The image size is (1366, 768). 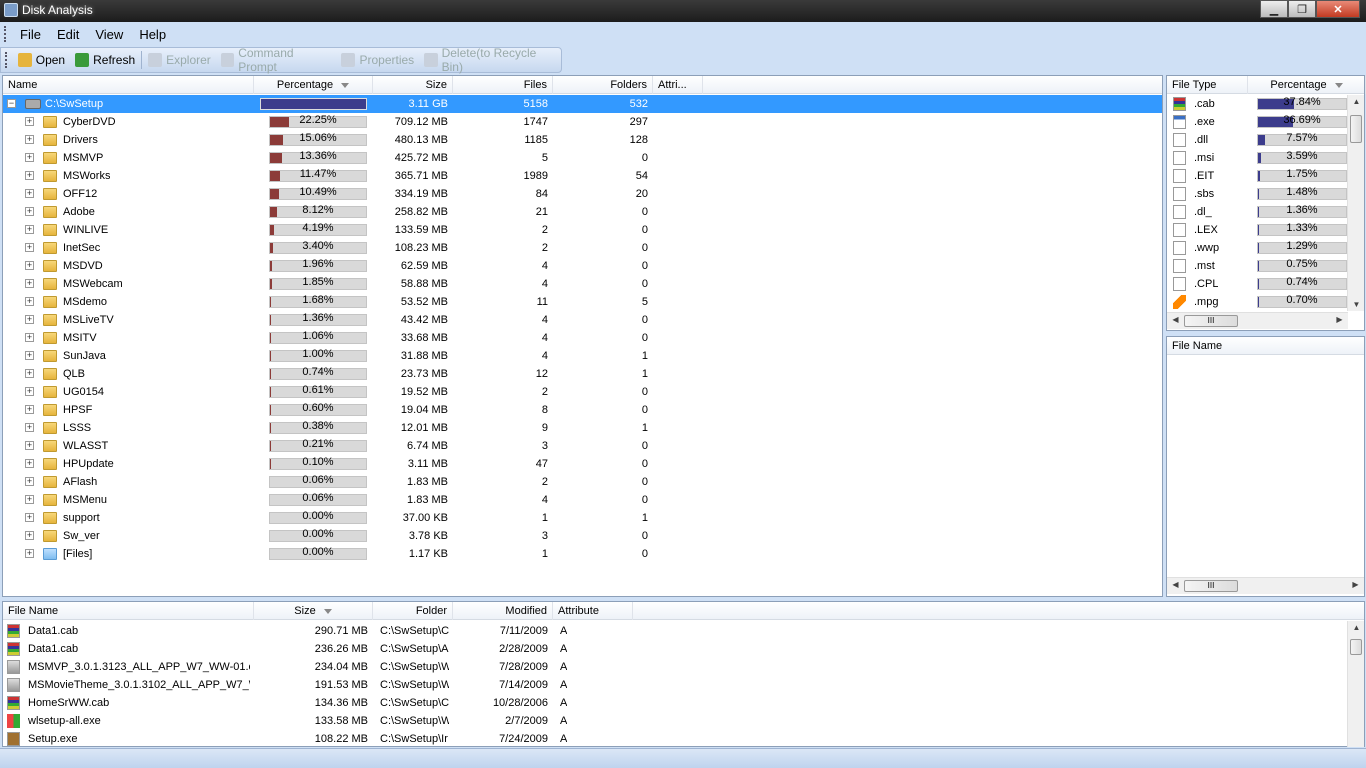 I want to click on file-row: Data1.cab 290.71 MB C:\SwSetup\C 7/11/2009 A, so click(x=683, y=631).